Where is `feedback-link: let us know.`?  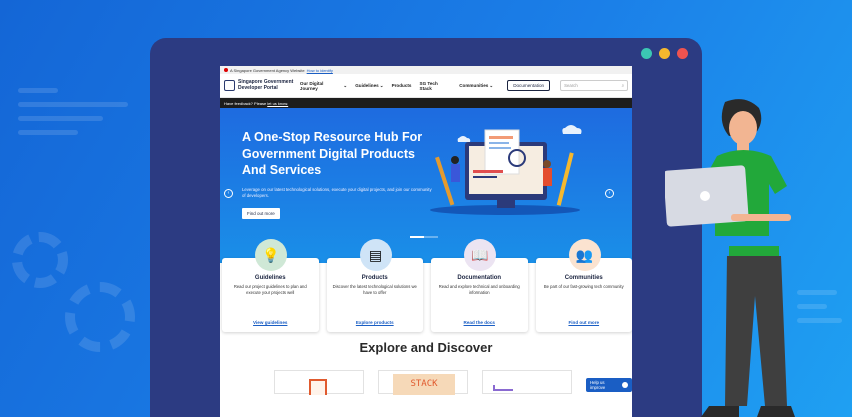
feedback-link: let us know. is located at coordinates (277, 103).